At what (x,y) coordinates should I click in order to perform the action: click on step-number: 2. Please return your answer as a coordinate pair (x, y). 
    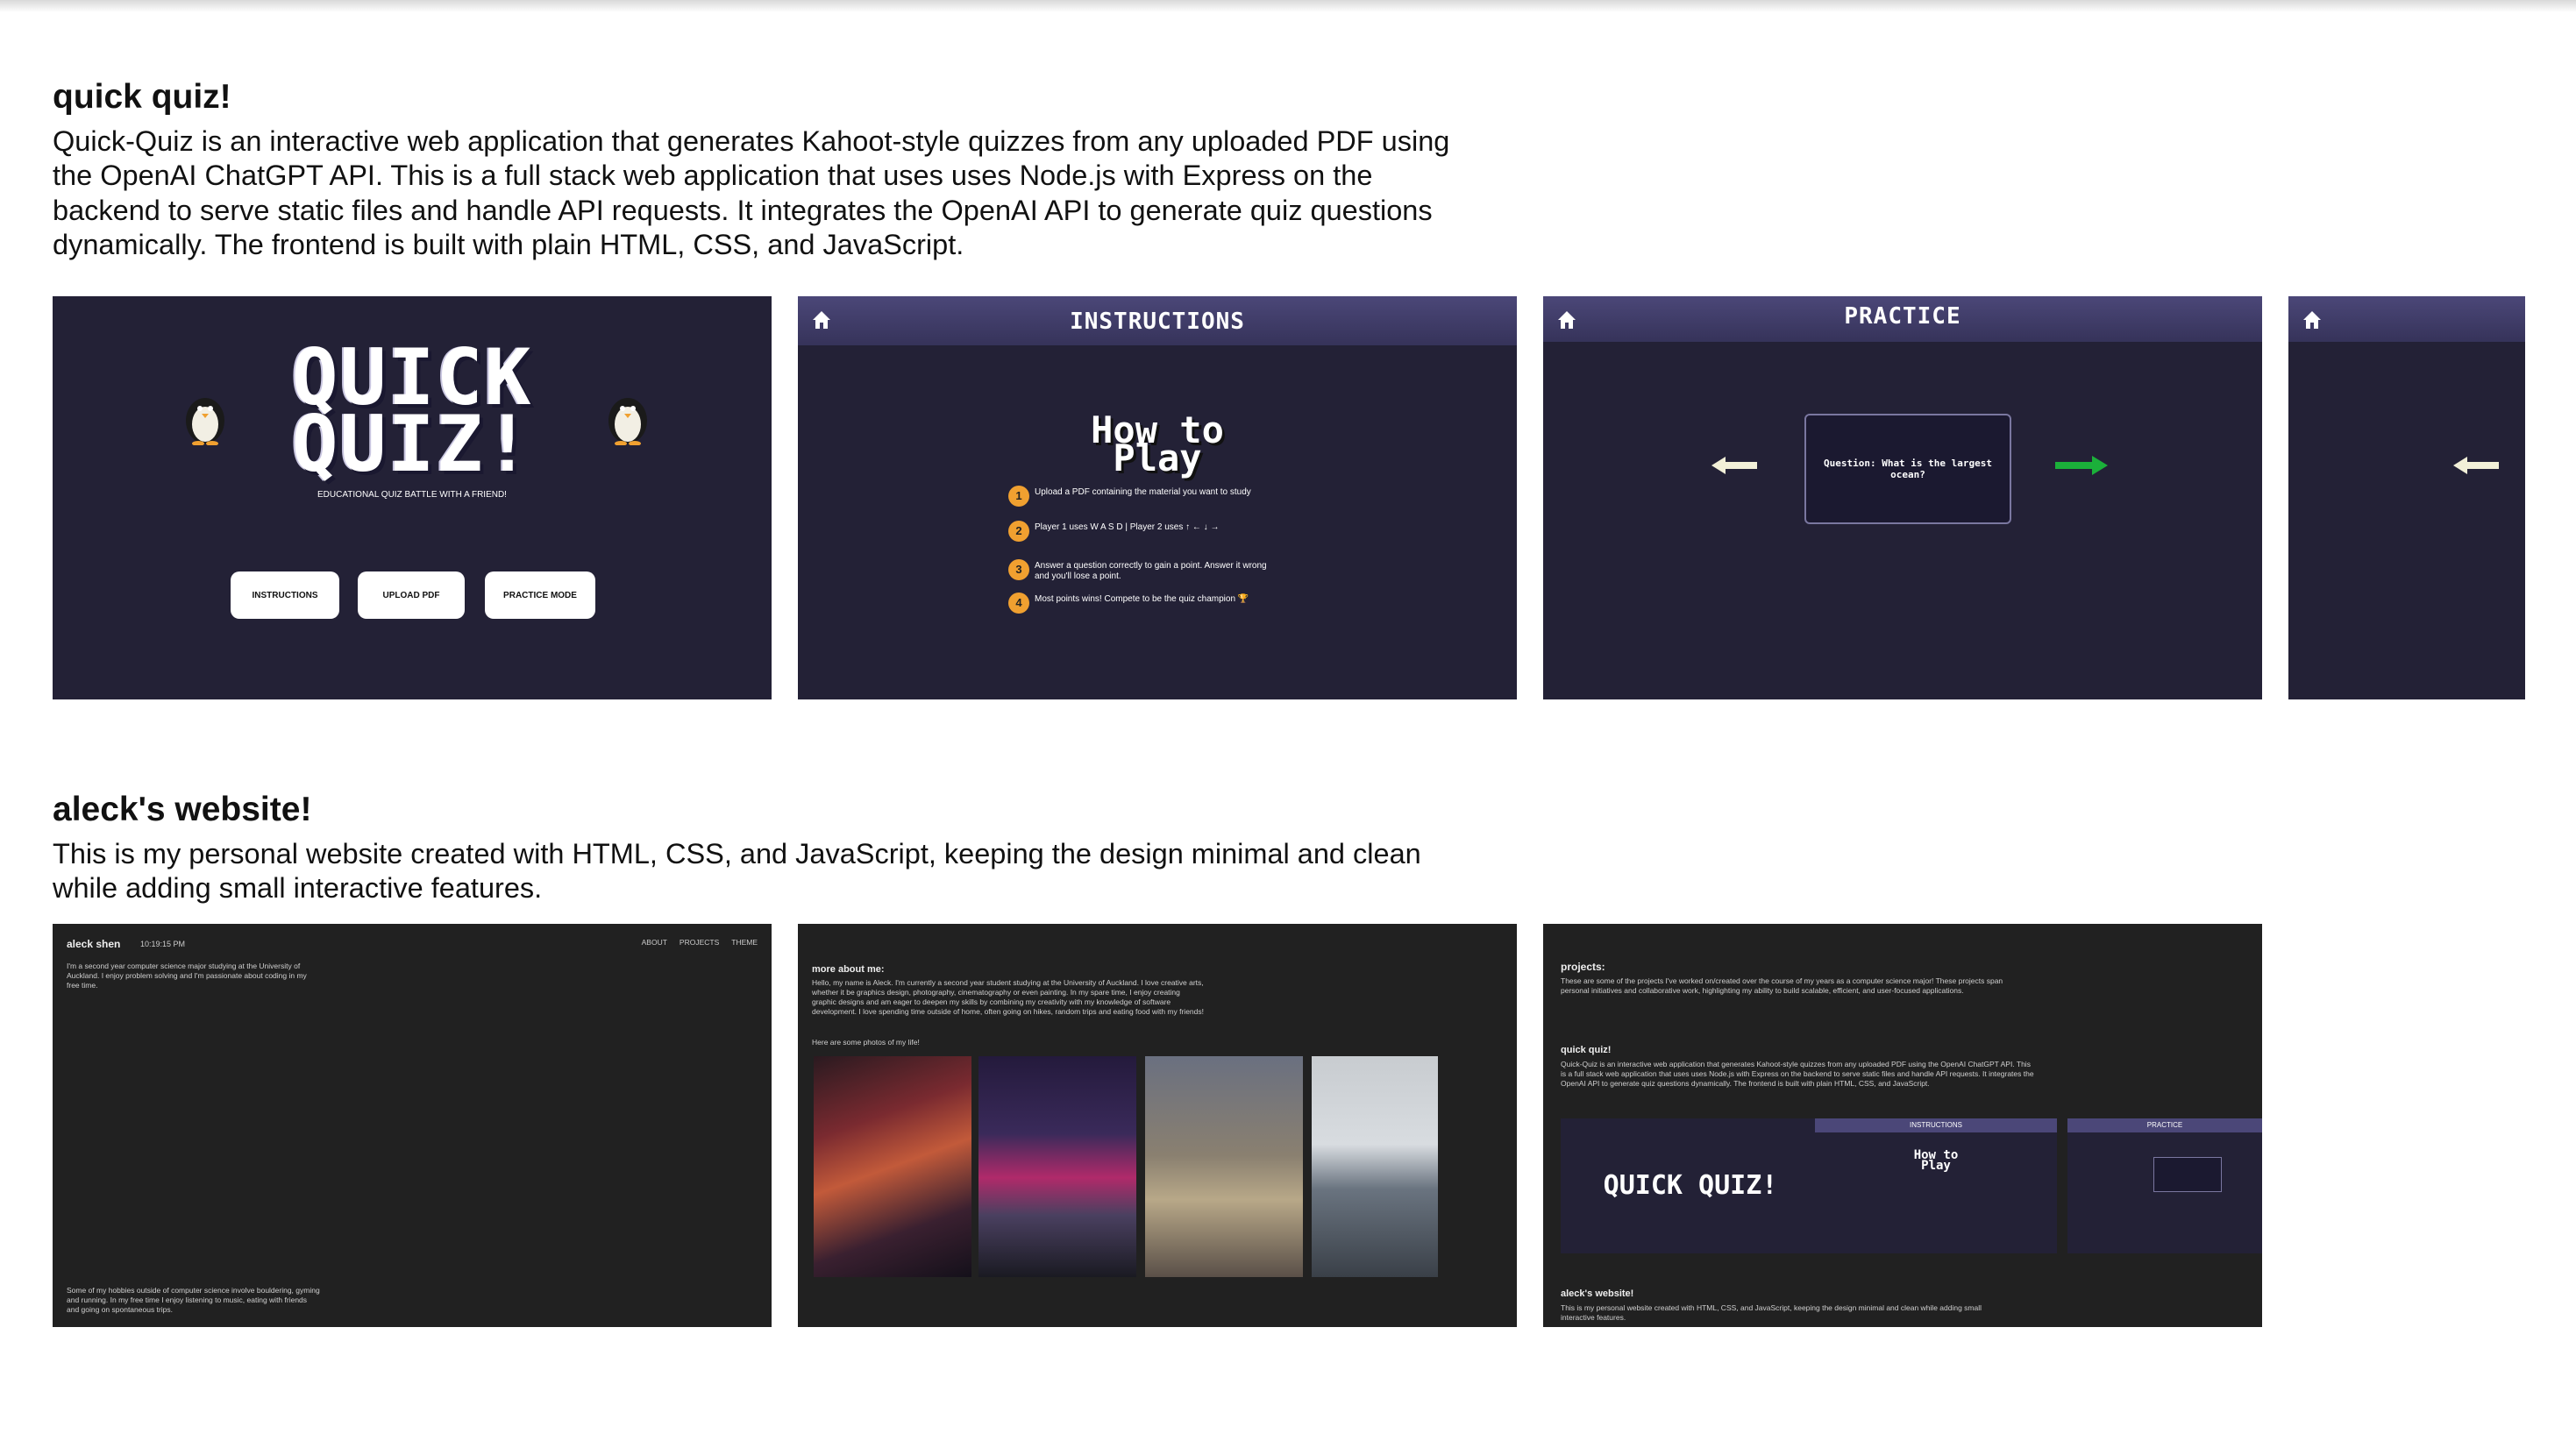
    Looking at the image, I should click on (1018, 531).